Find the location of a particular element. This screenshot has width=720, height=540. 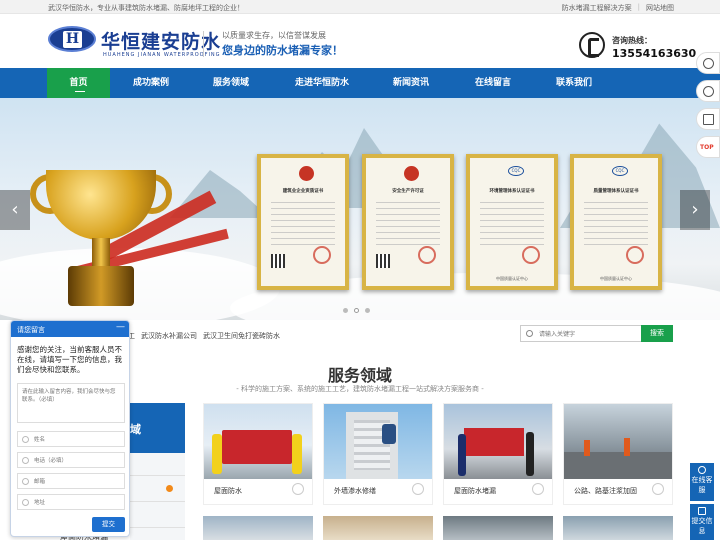

service-card: 屋面防水 is located at coordinates (258, 454).